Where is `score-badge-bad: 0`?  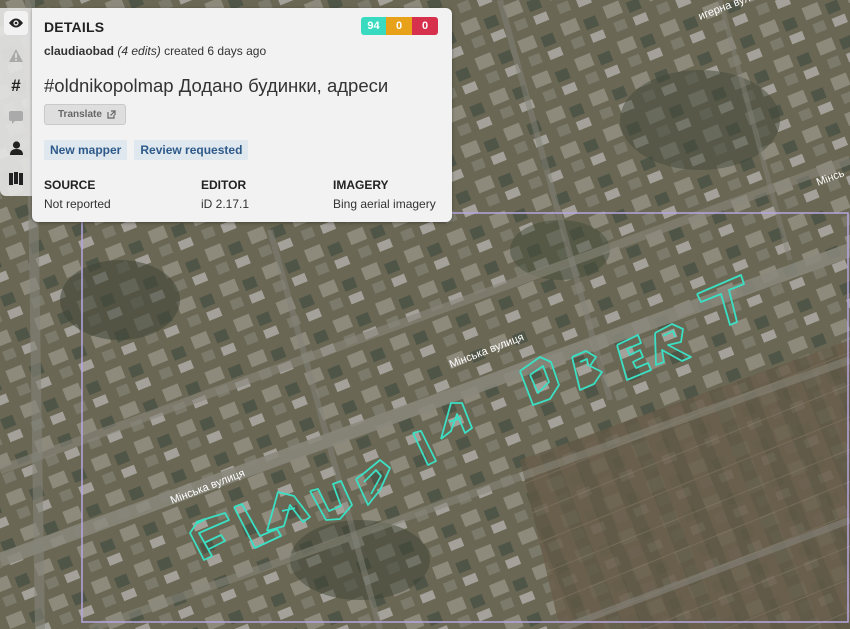 score-badge-bad: 0 is located at coordinates (425, 26).